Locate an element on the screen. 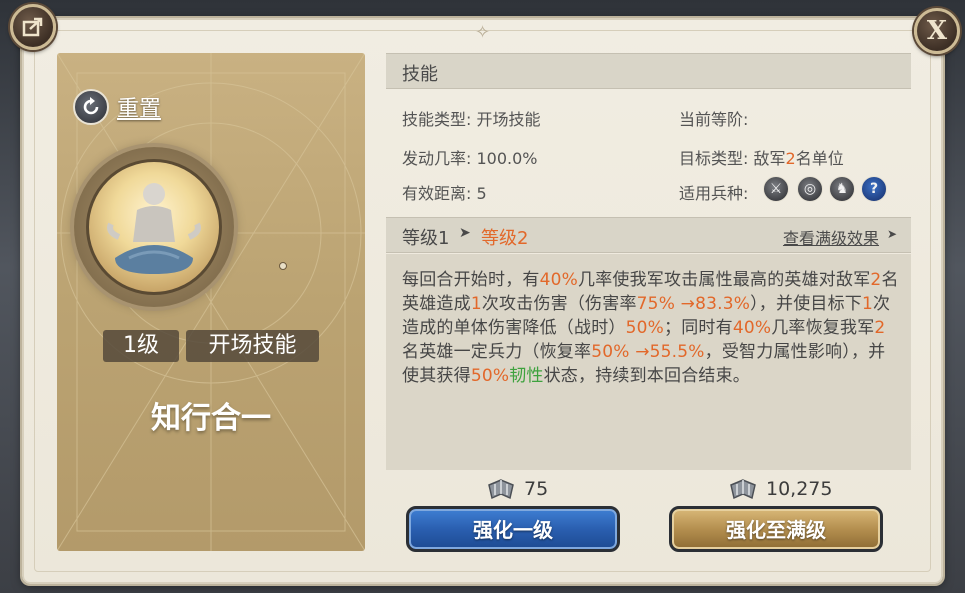  current-rank-label: 当前等阶: is located at coordinates (714, 119).